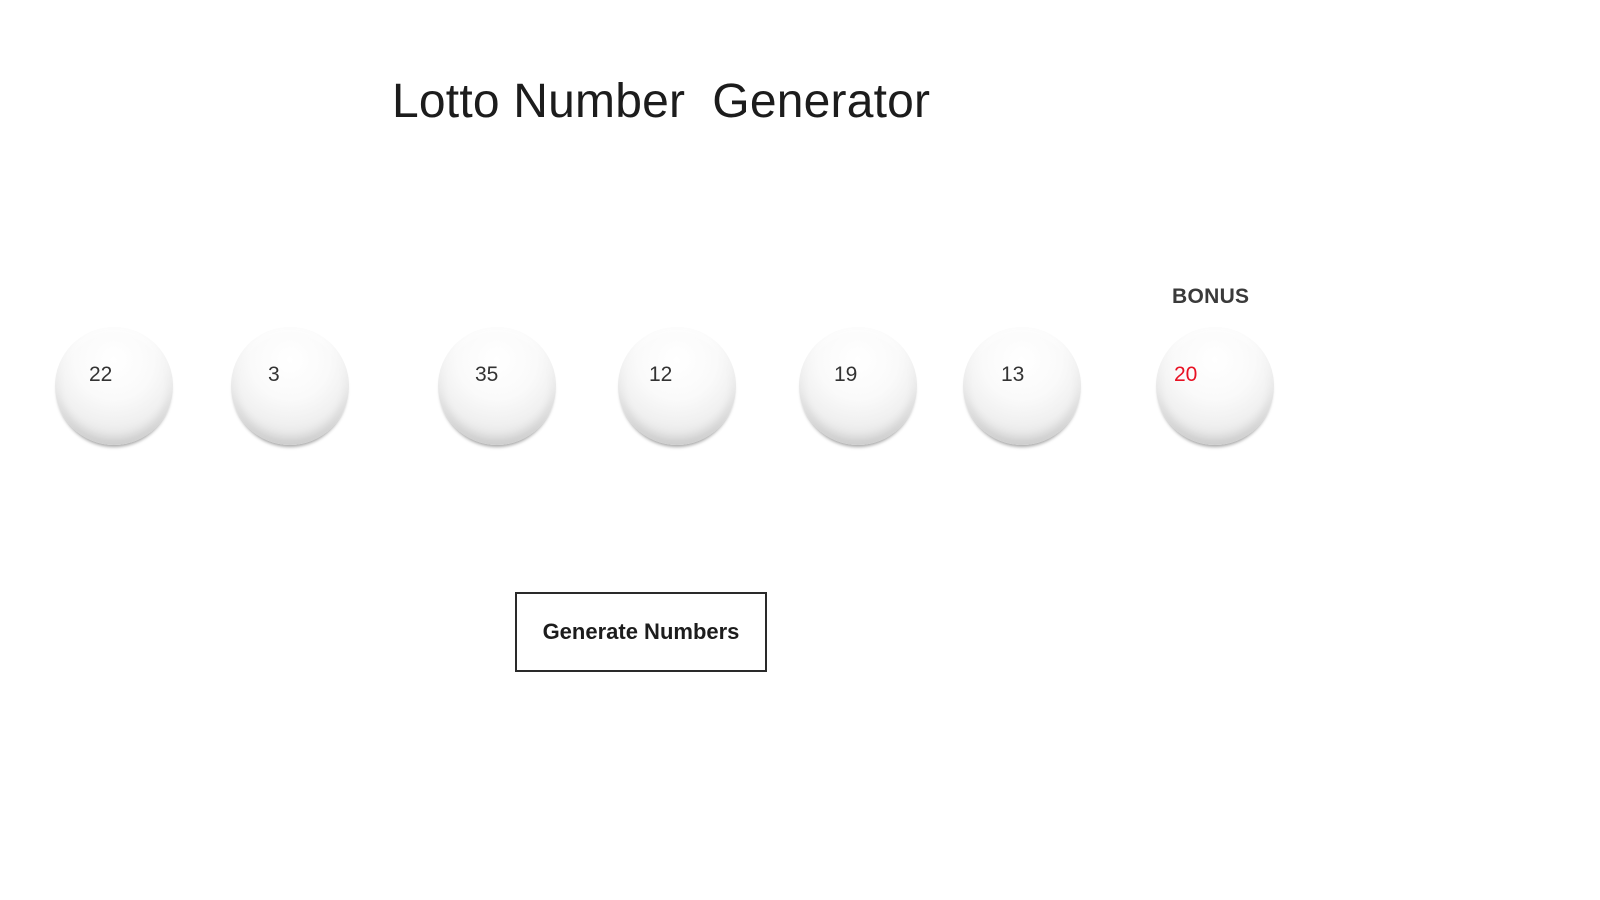 The height and width of the screenshot is (900, 1600). Describe the element at coordinates (487, 374) in the screenshot. I see `ball-number: 35` at that location.